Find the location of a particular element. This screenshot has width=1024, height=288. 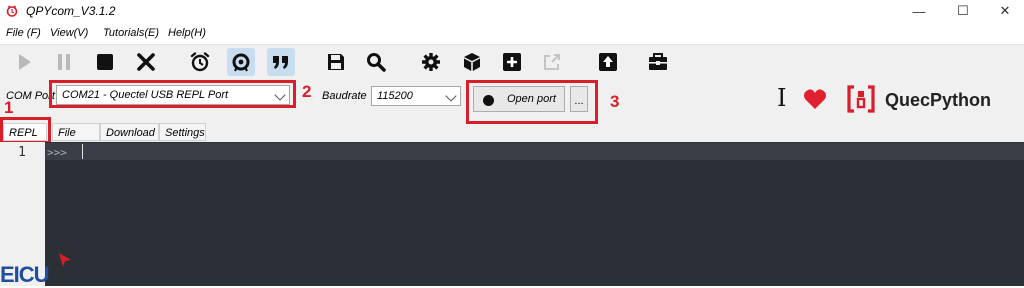

pause-icon is located at coordinates (64, 62).